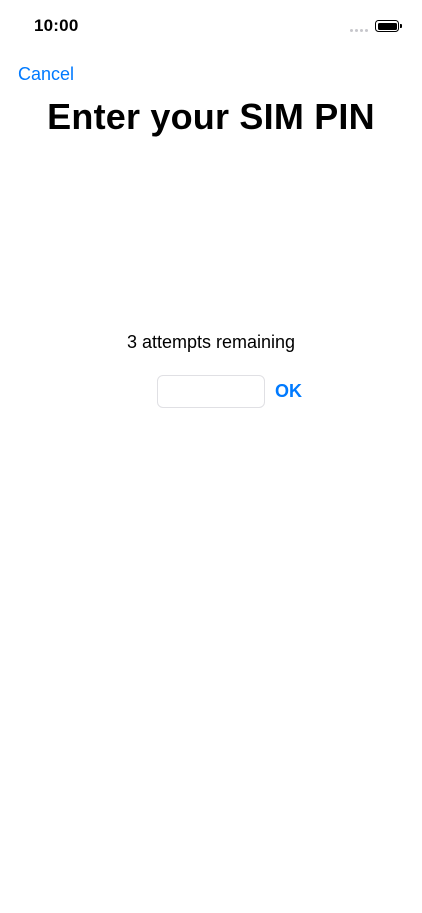  I want to click on attempts-remaining-text: 3 attempts remaining, so click(211, 342).